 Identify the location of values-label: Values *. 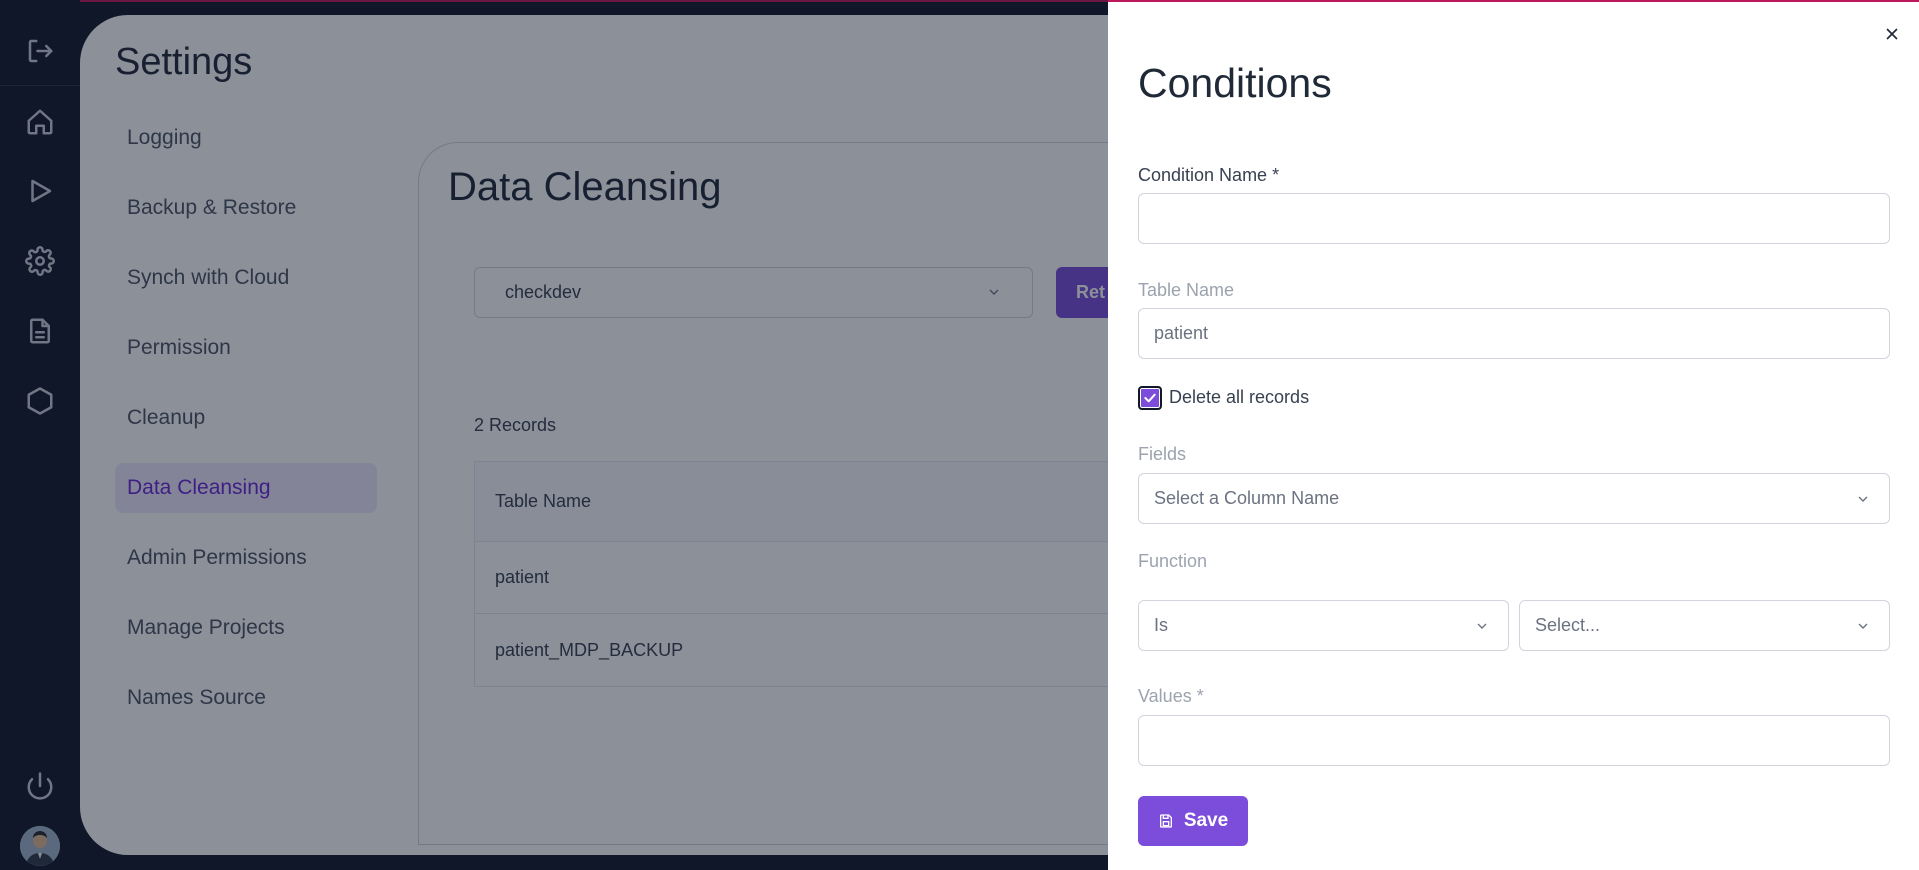
(1171, 696).